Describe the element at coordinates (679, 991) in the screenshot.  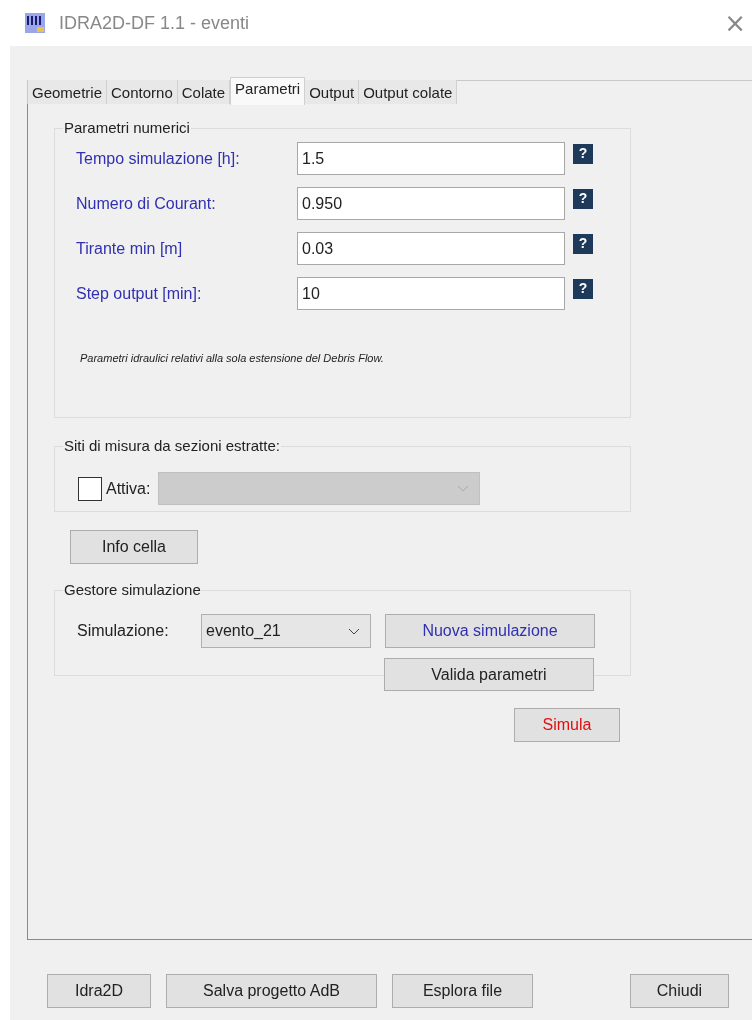
I see `close-button: Chiudi` at that location.